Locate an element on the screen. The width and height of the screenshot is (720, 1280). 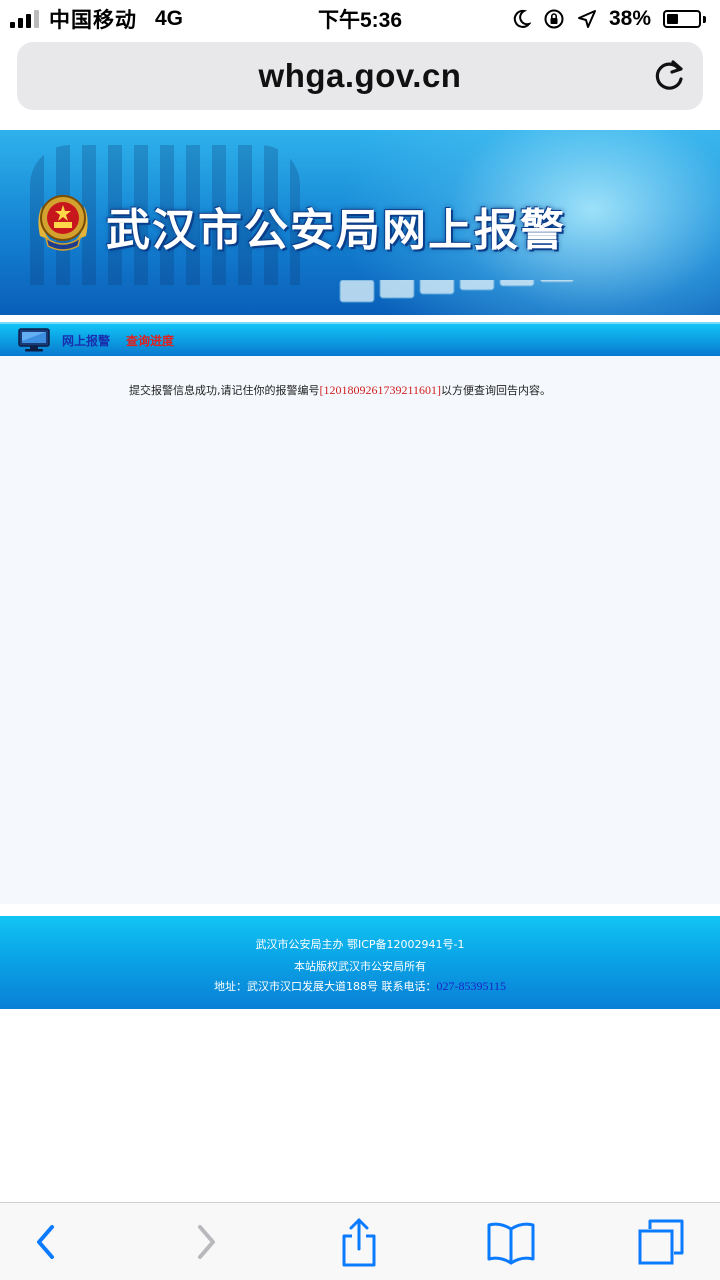
footer-sponsor: 武汉市公安局主办 鄂ICP备12002941号-1 is located at coordinates (360, 944).